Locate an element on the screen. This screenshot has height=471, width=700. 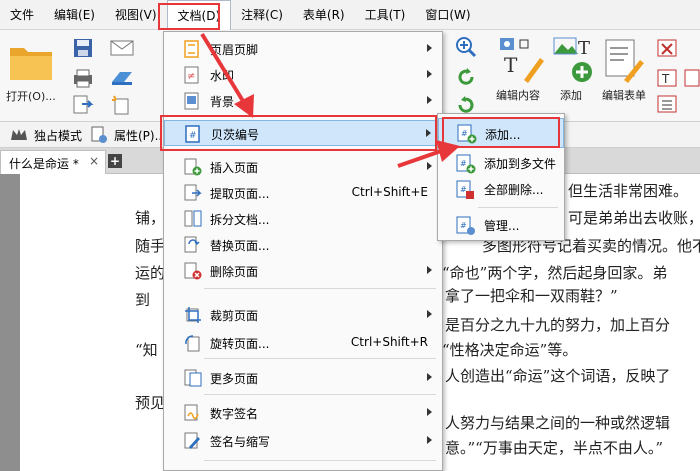
annotation-arrow-right is located at coordinates (421, 158).